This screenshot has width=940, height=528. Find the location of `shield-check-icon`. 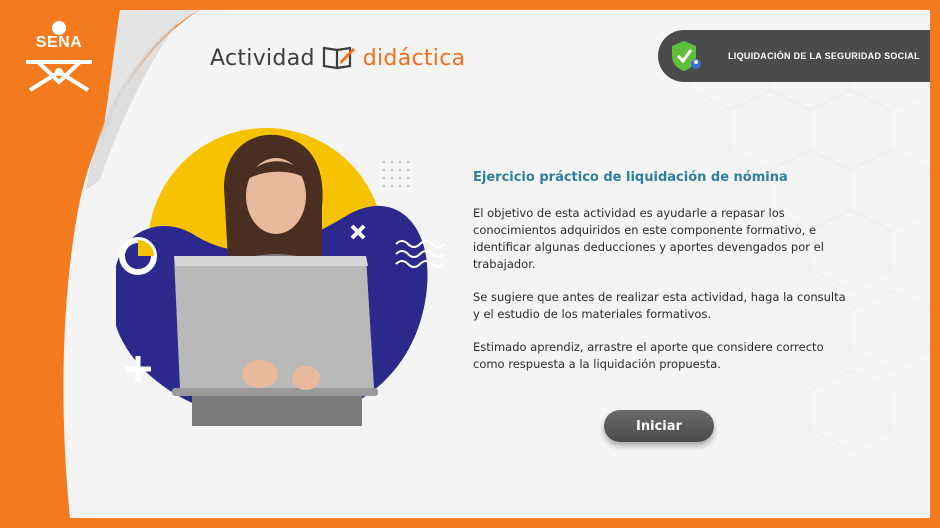

shield-check-icon is located at coordinates (686, 56).